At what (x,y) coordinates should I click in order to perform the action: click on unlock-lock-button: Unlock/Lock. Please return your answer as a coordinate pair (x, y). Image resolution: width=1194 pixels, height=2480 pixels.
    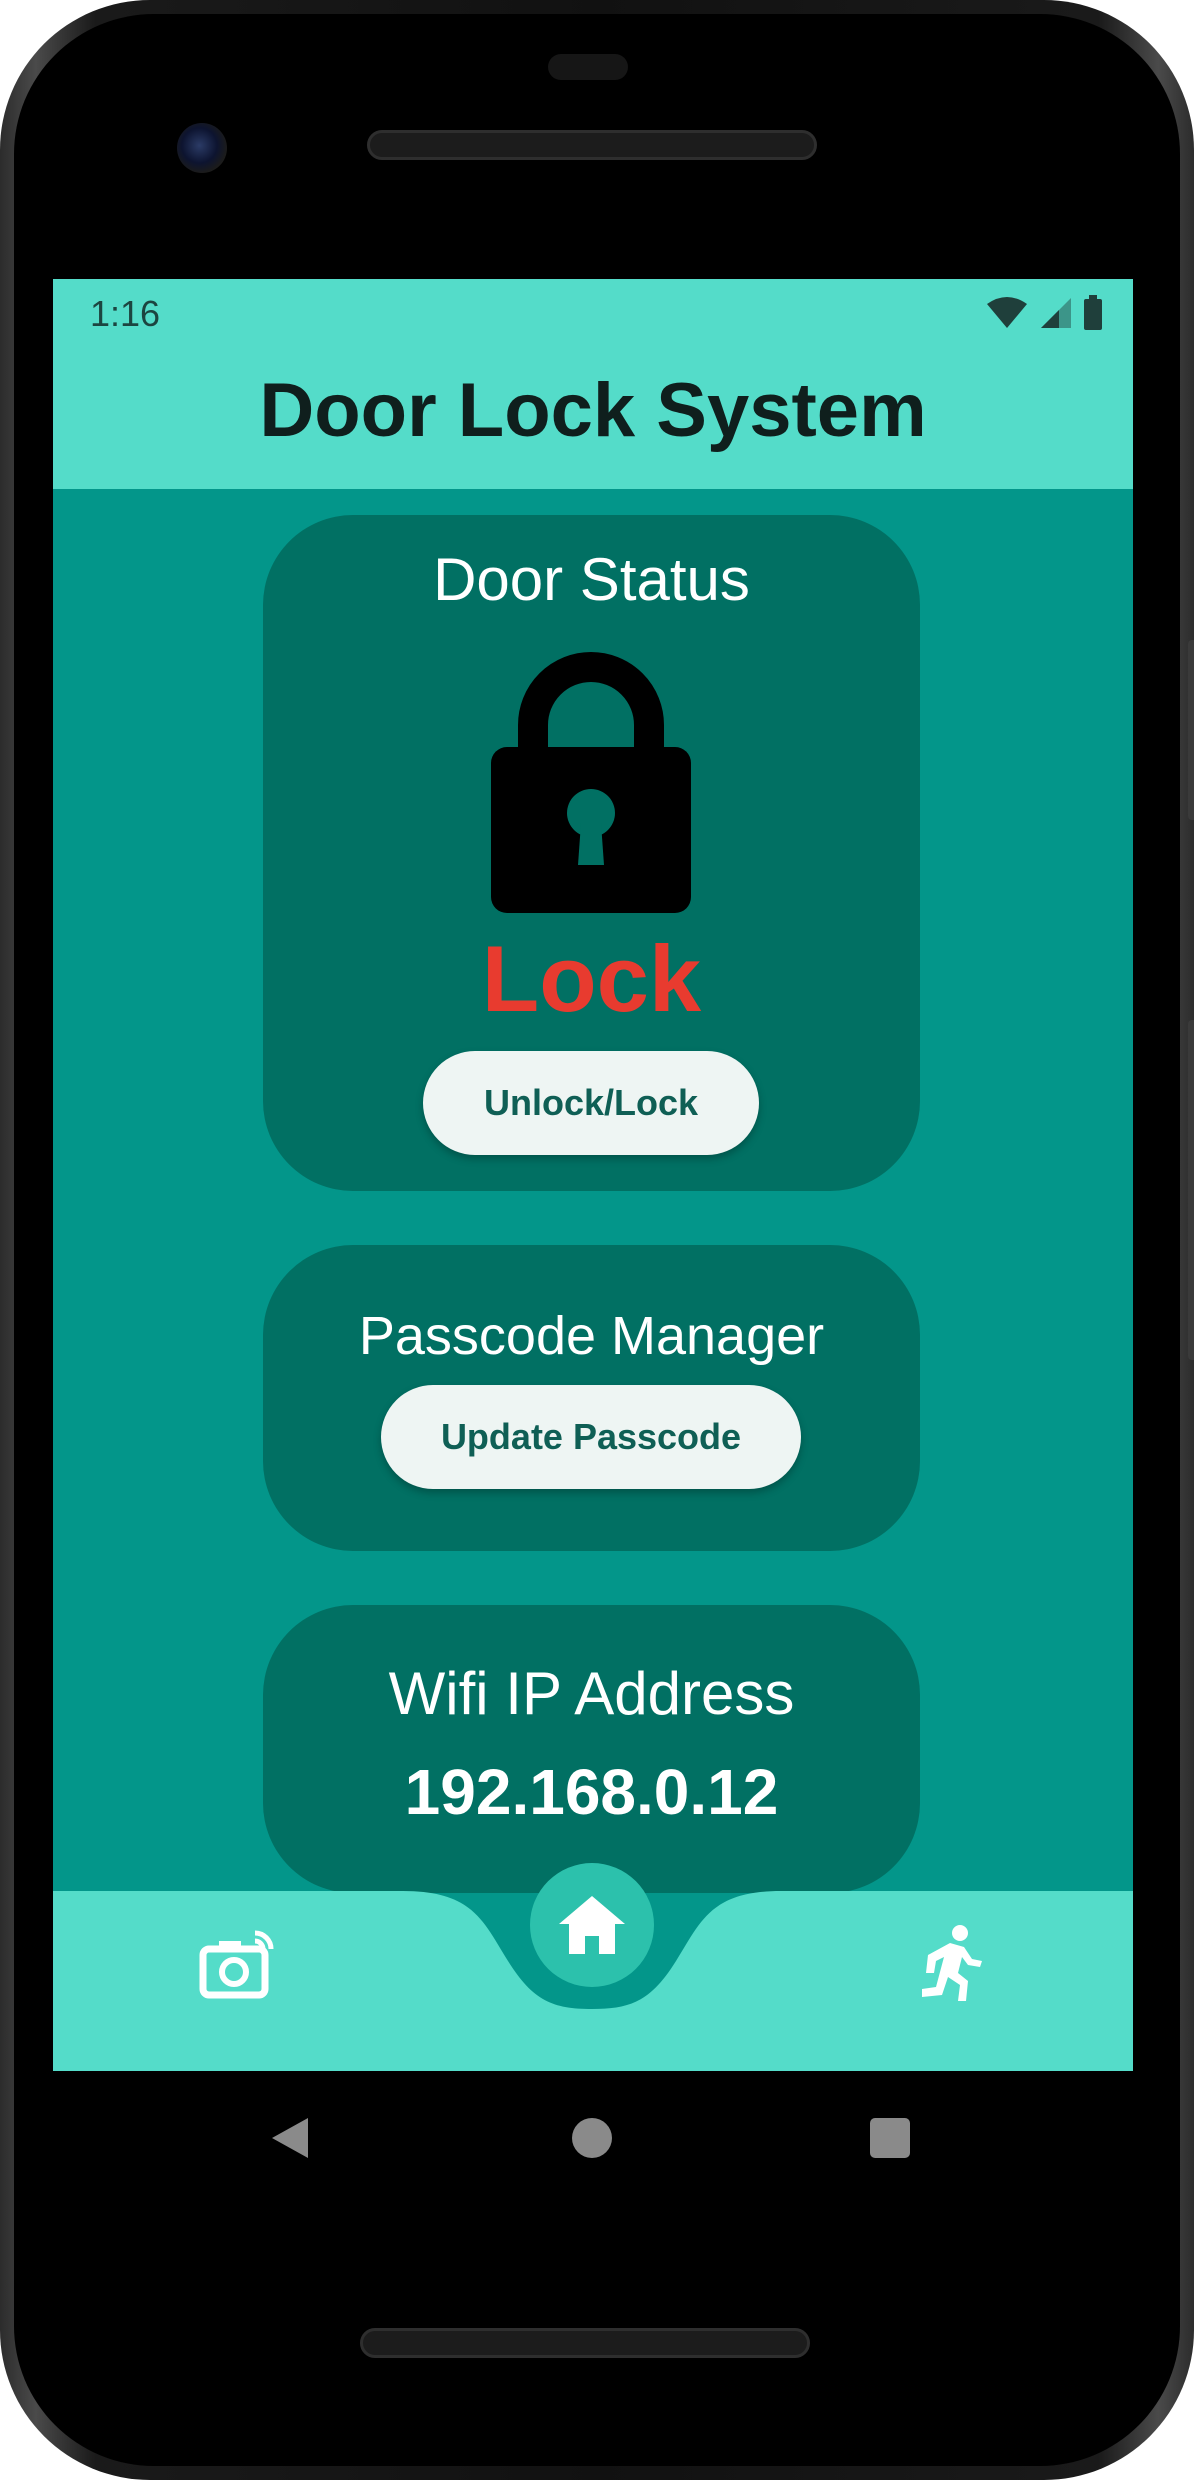
    Looking at the image, I should click on (591, 1103).